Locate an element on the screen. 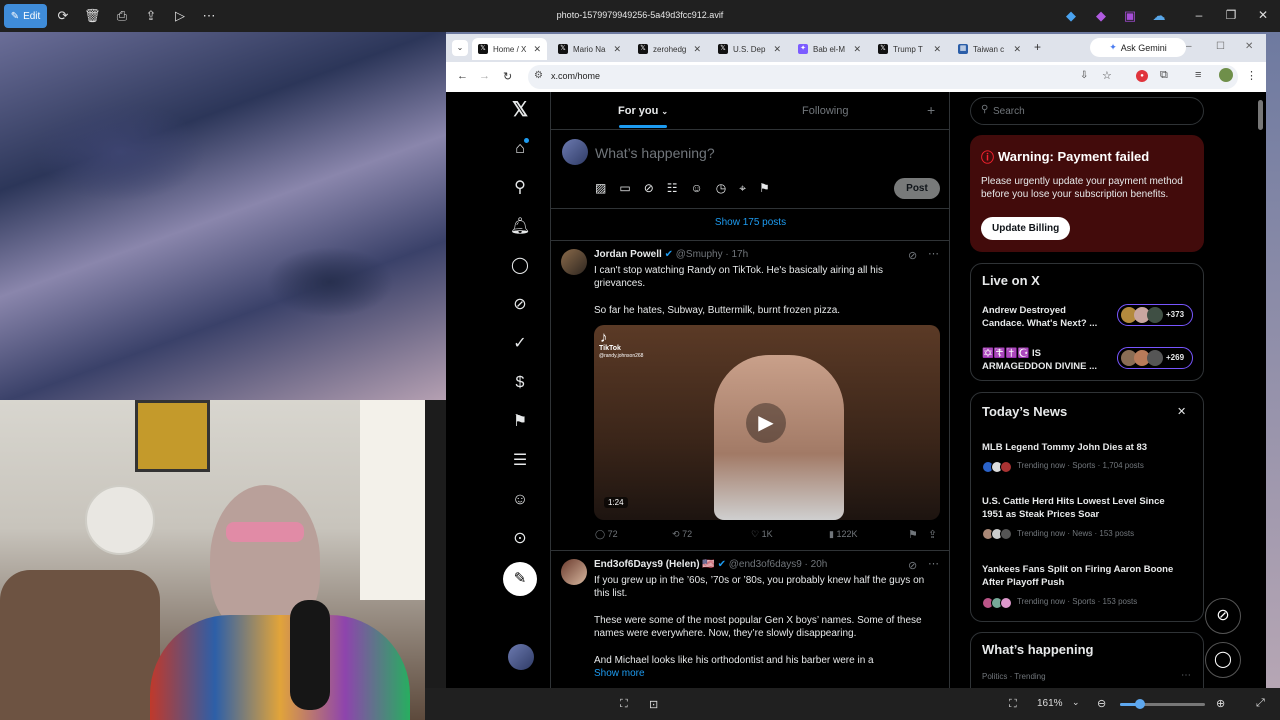 The image size is (1280, 720). live-spaces-pill: +373 is located at coordinates (1155, 315).